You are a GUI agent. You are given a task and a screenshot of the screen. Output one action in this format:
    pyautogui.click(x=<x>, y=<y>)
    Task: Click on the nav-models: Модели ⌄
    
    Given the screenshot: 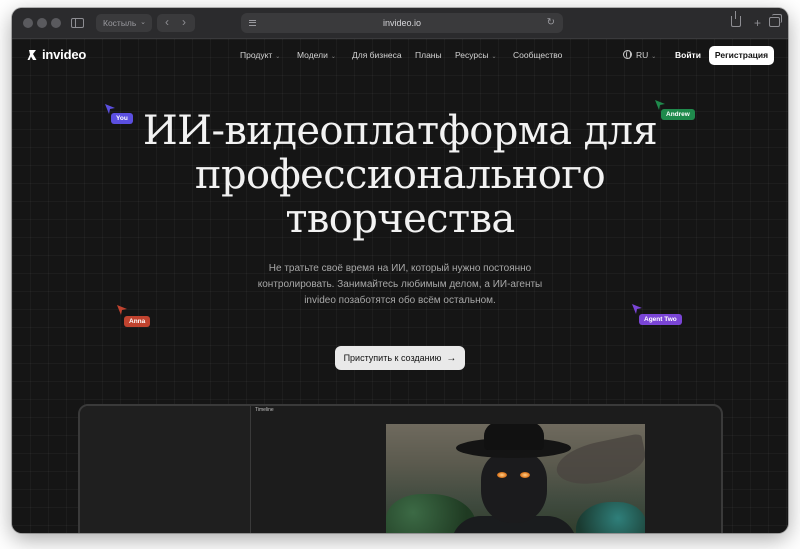 What is the action you would take?
    pyautogui.click(x=316, y=56)
    